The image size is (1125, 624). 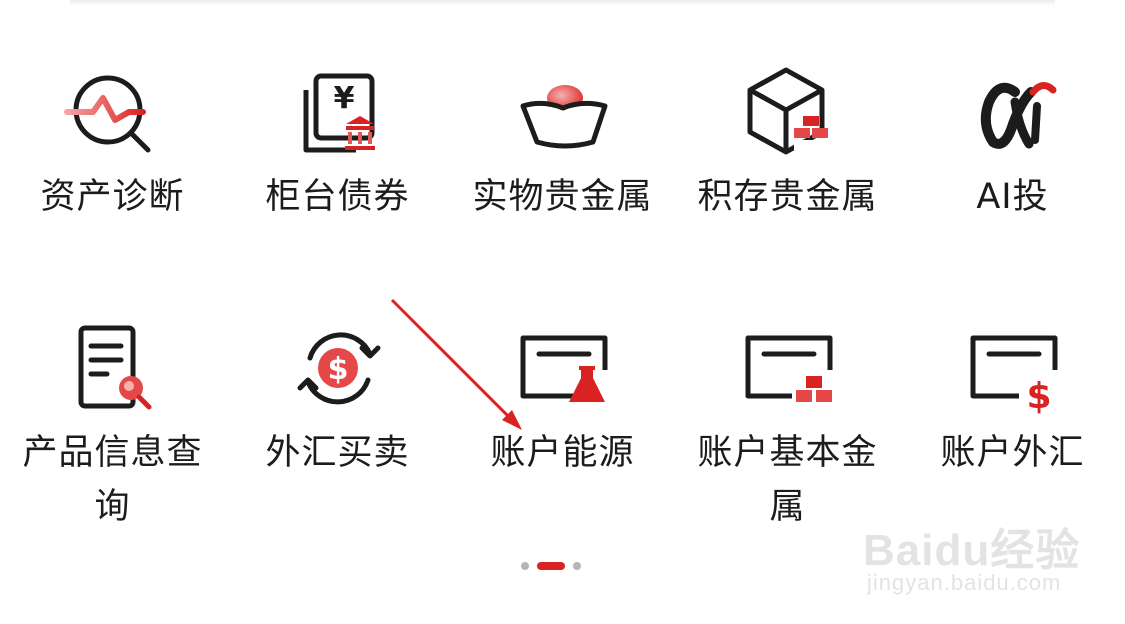 I want to click on account-energy-icon, so click(x=563, y=368).